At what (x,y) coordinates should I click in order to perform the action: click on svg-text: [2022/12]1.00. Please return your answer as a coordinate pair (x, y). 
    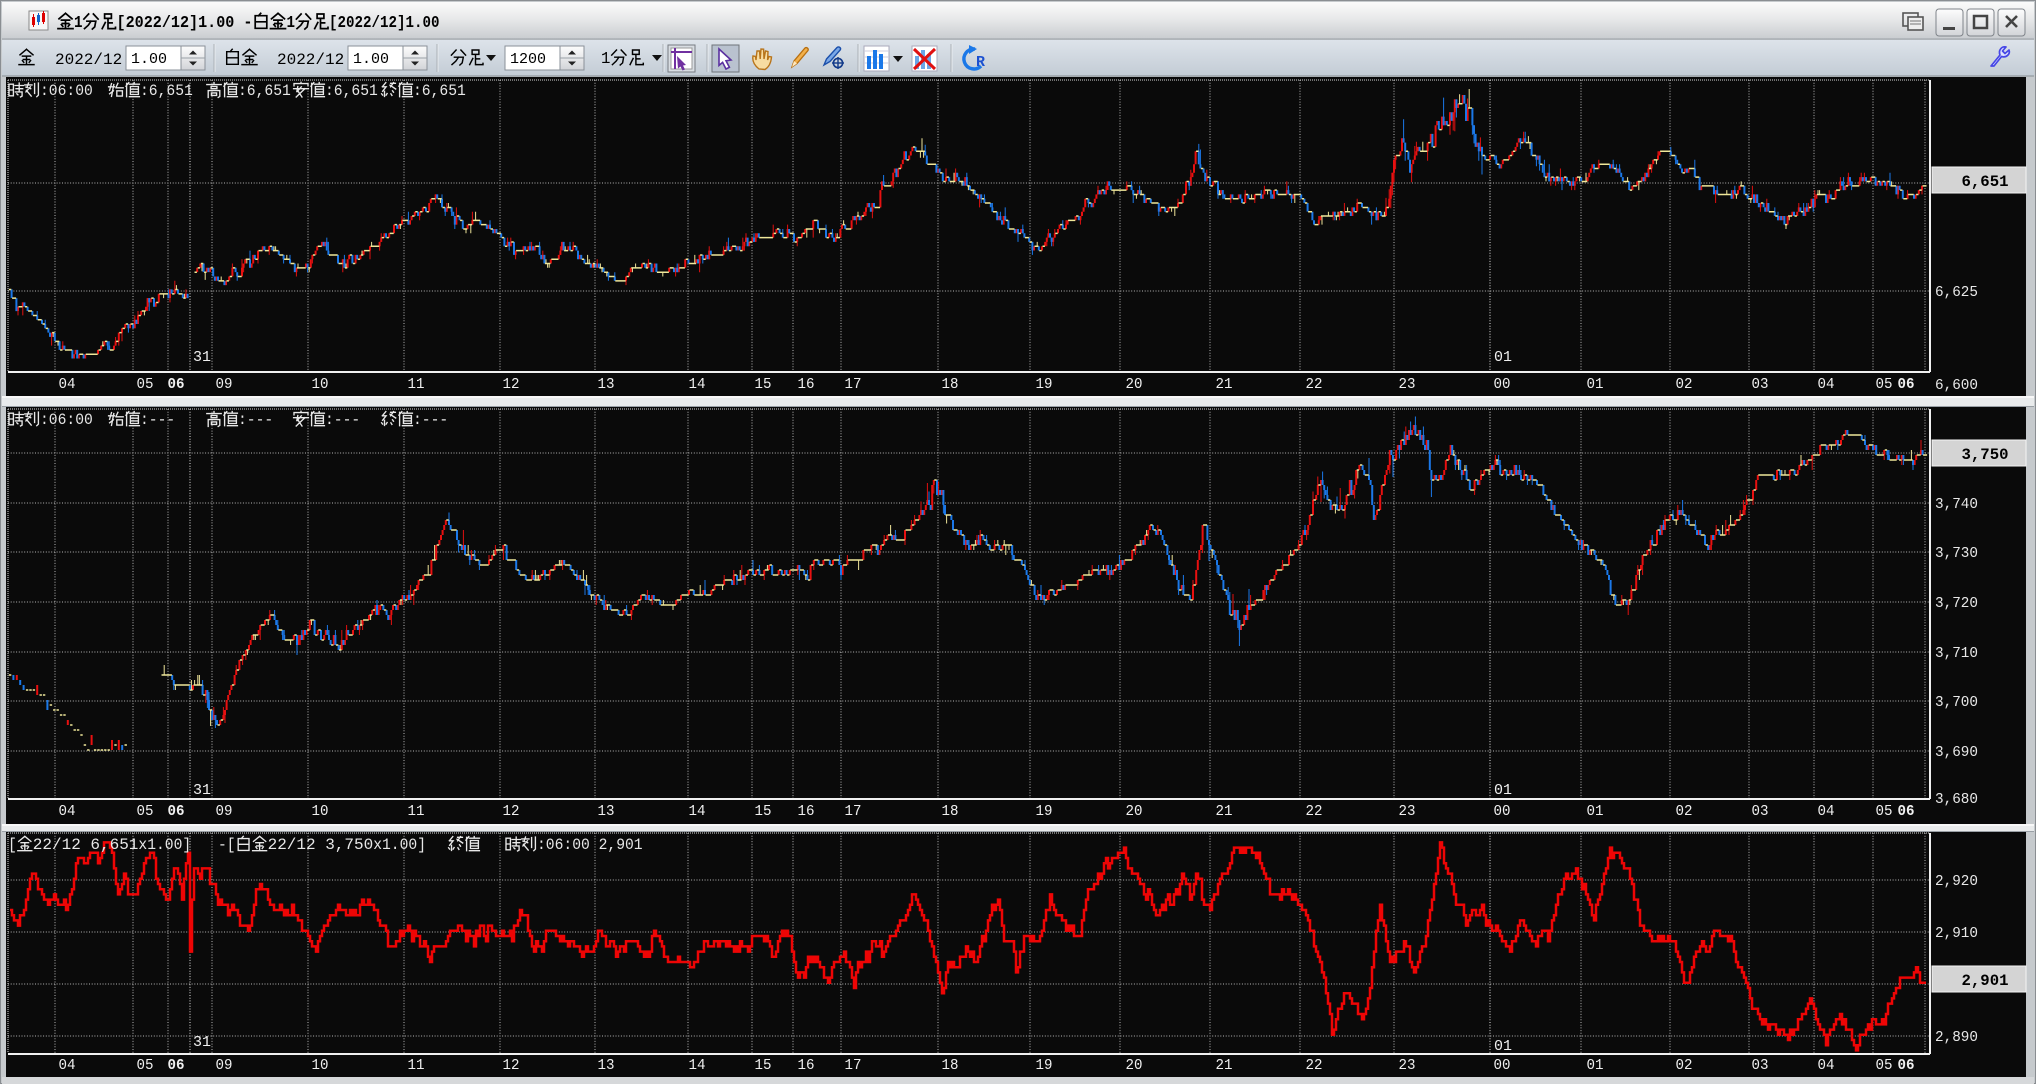
    Looking at the image, I should click on (384, 23).